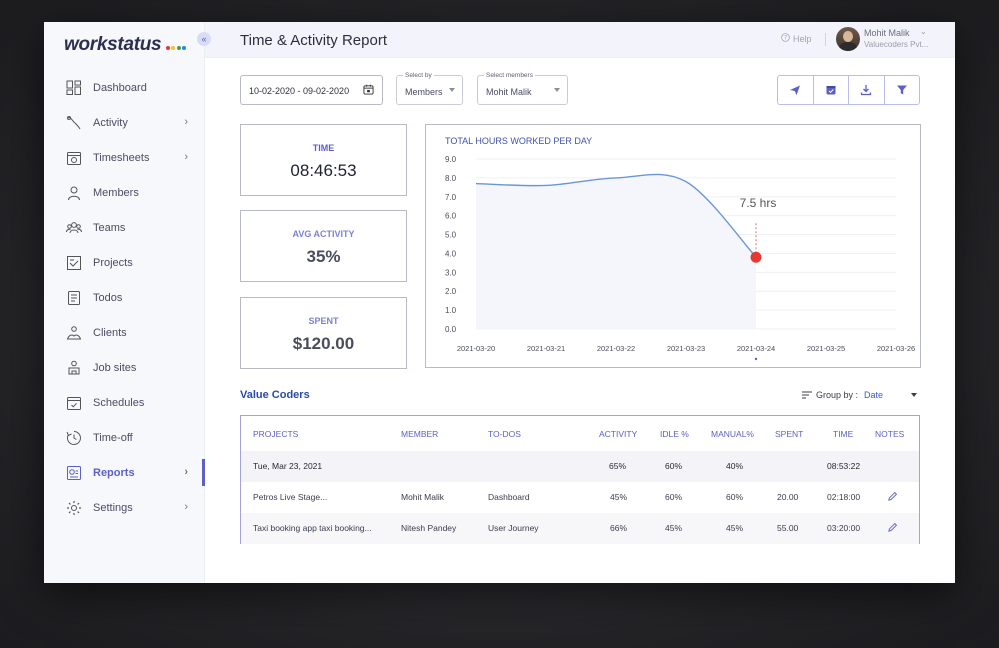 Image resolution: width=999 pixels, height=648 pixels. What do you see at coordinates (451, 272) in the screenshot?
I see `y-tick-label: 3.0` at bounding box center [451, 272].